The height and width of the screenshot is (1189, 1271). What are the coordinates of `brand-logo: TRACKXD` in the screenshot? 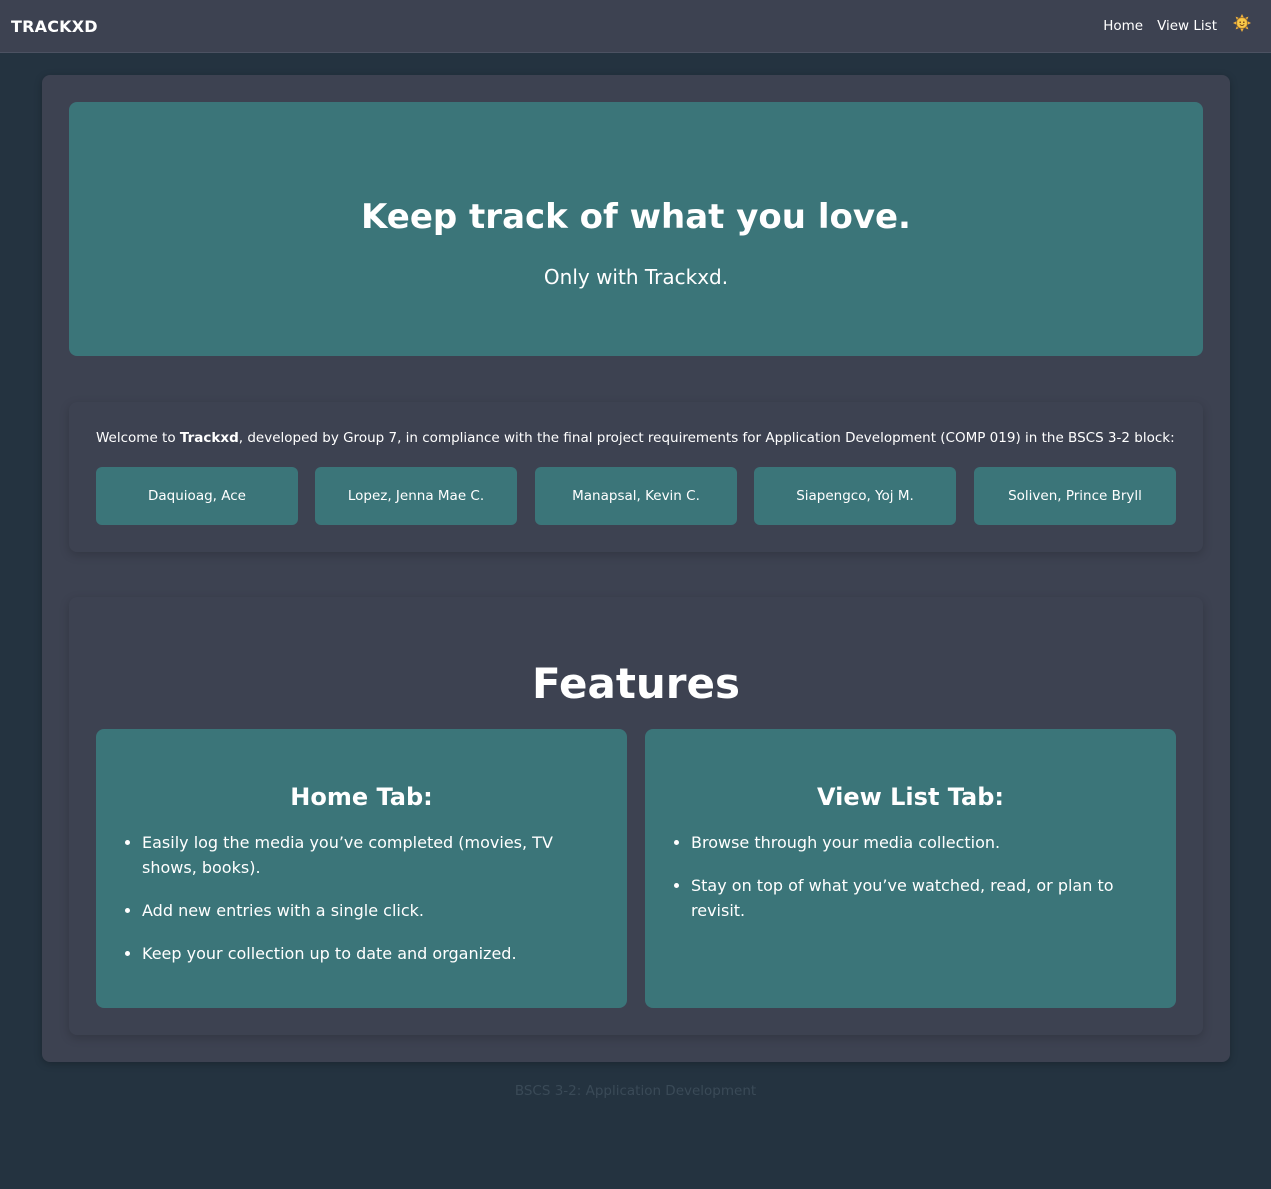 It's located at (54, 26).